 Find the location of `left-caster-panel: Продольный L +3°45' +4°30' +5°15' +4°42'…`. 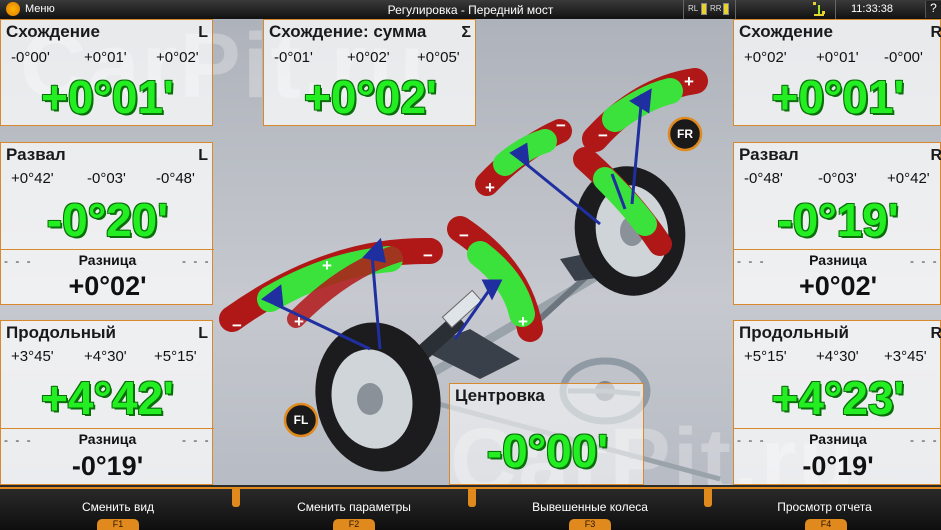

left-caster-panel: Продольный L +3°45' +4°30' +5°15' +4°42'… is located at coordinates (107, 402).